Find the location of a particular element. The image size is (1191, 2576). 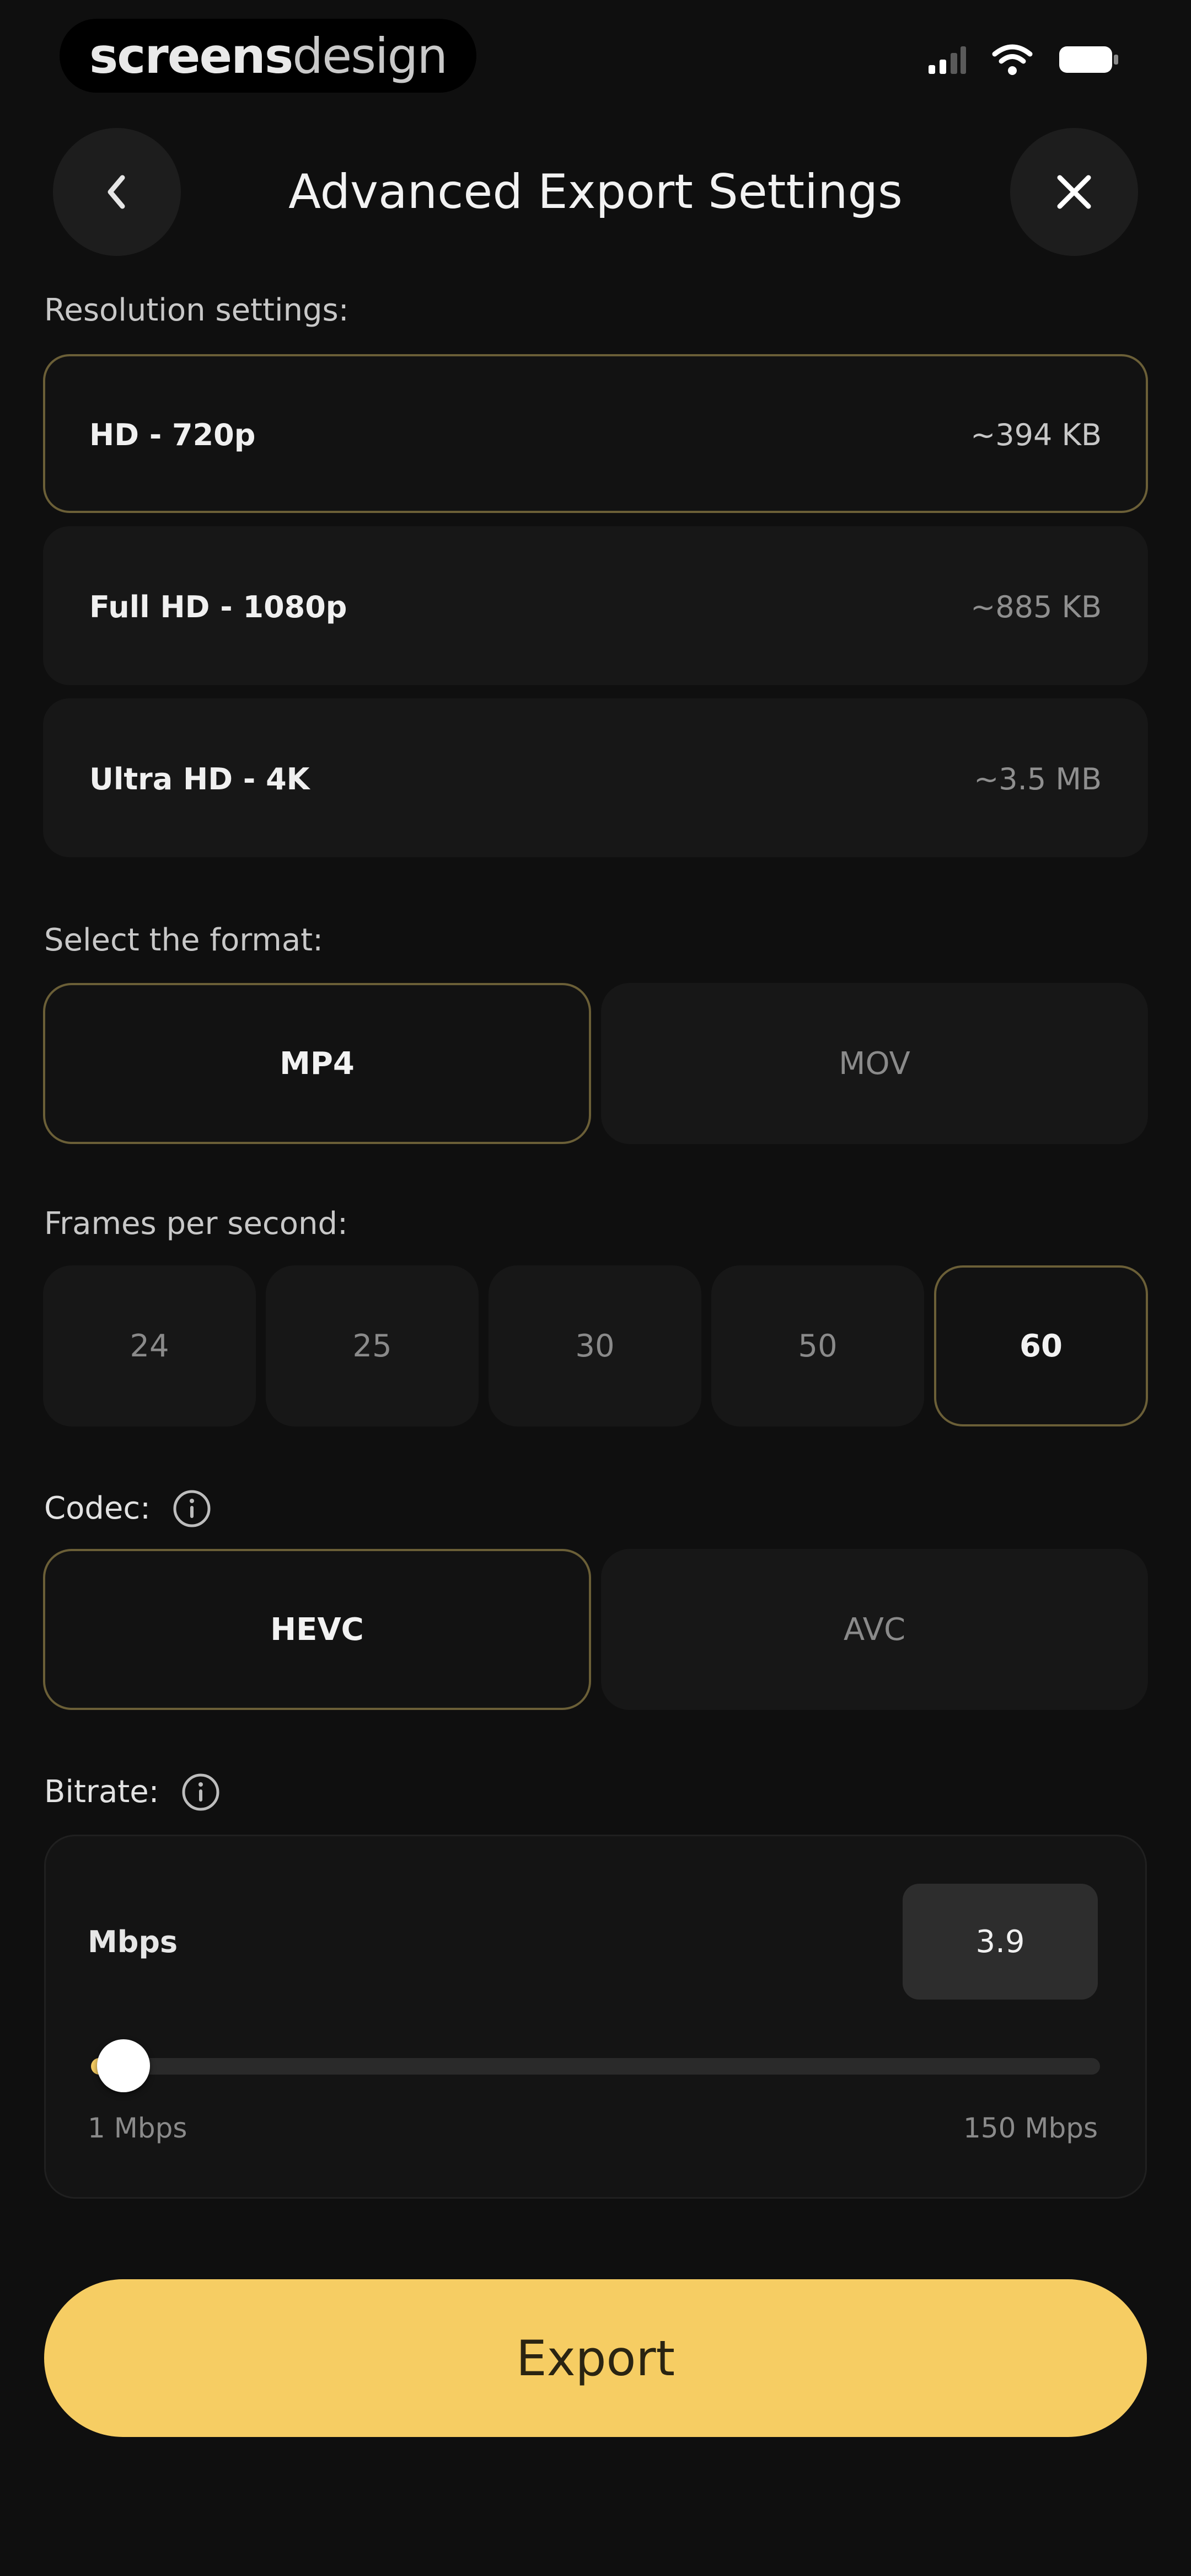

header: Advanced Export Settings is located at coordinates (595, 193).